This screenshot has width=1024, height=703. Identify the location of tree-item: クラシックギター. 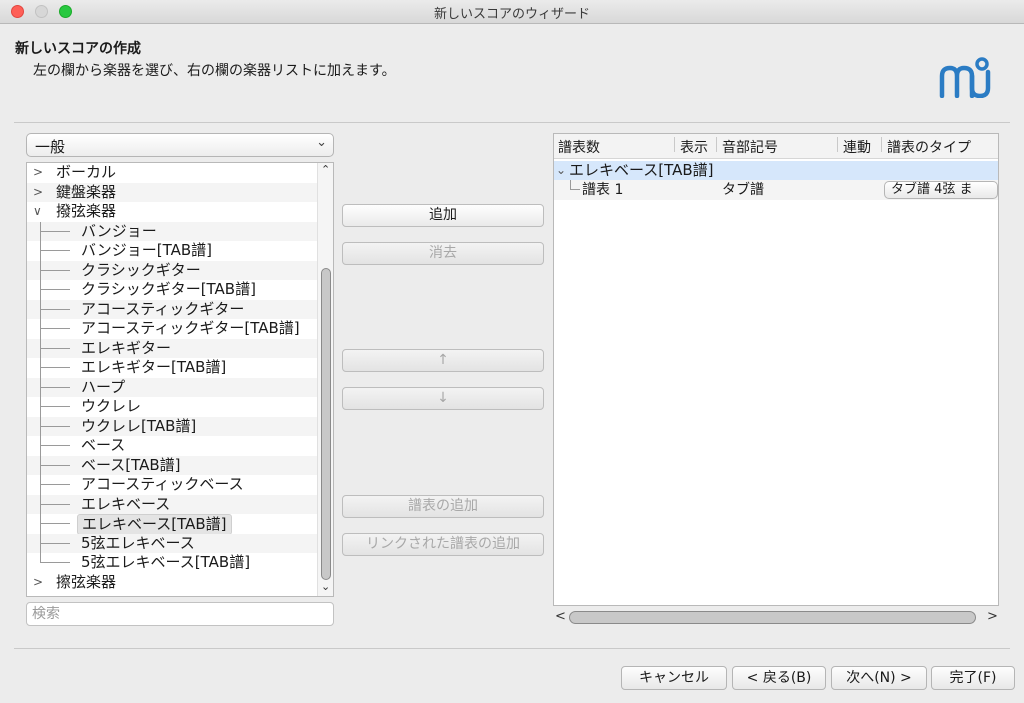
(172, 270).